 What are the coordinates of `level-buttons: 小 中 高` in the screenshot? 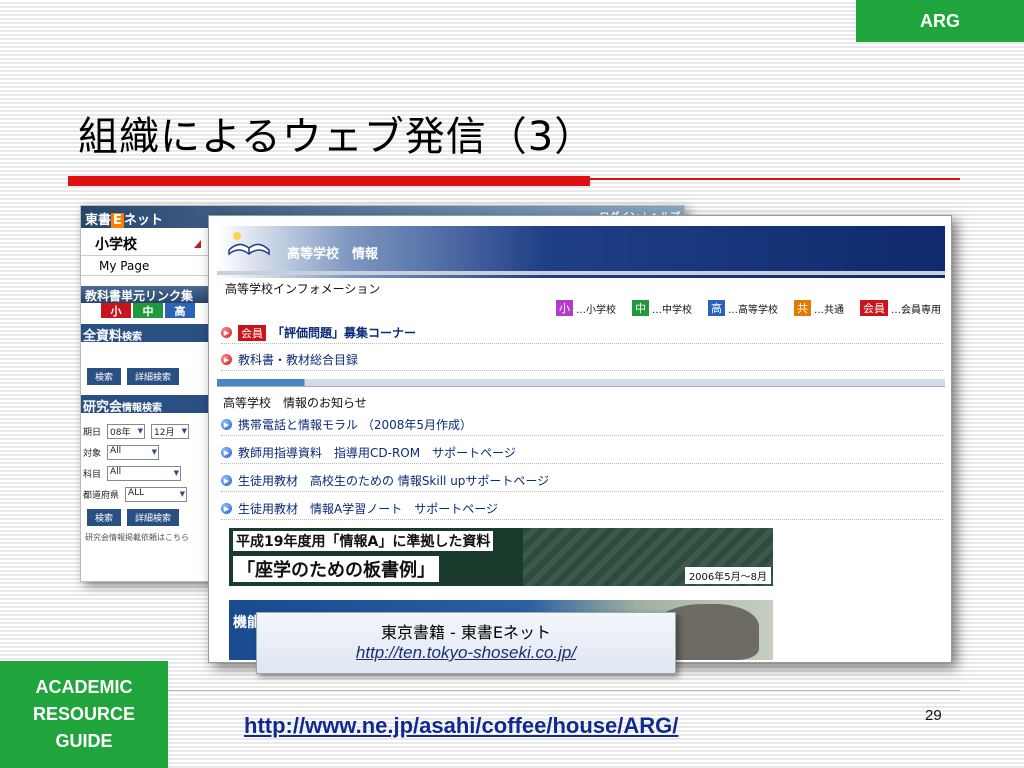 It's located at (146, 310).